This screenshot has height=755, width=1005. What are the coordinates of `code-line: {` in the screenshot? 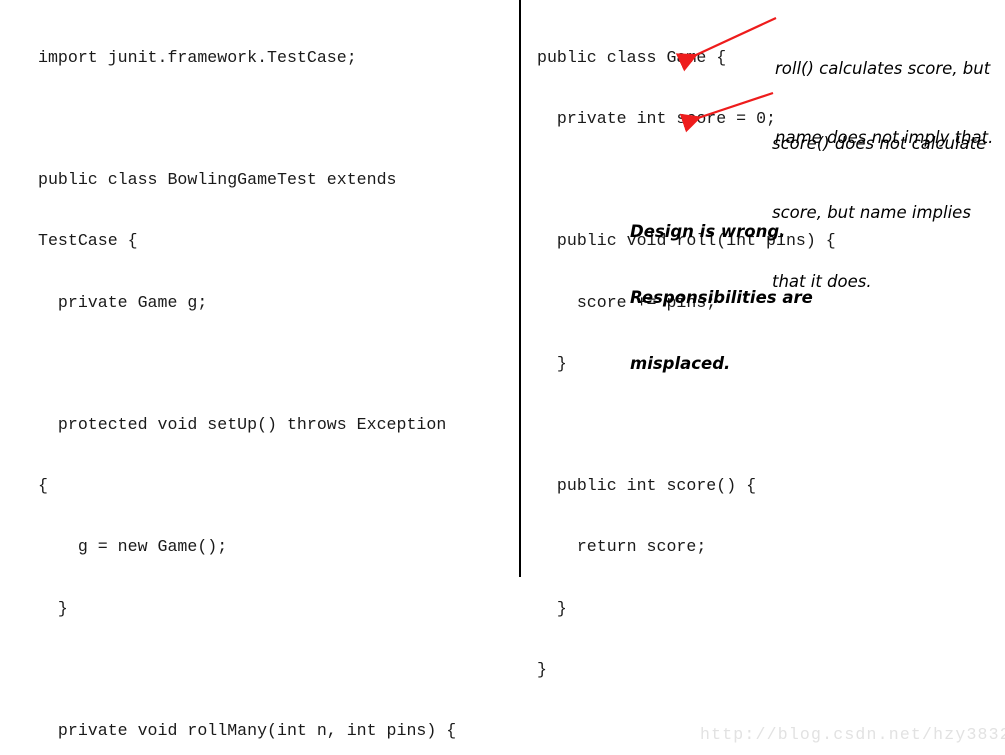 It's located at (43, 486).